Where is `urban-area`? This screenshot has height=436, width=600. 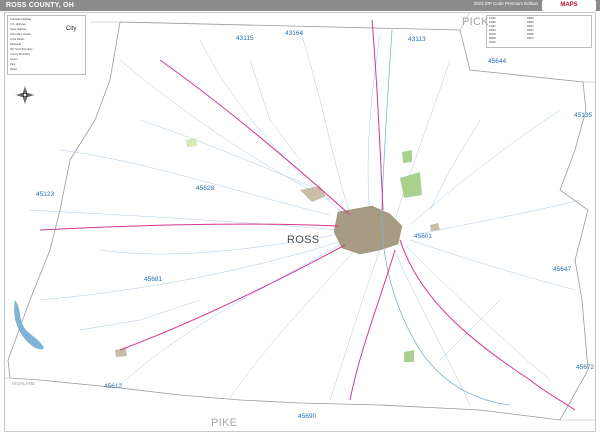 urban-area is located at coordinates (368, 230).